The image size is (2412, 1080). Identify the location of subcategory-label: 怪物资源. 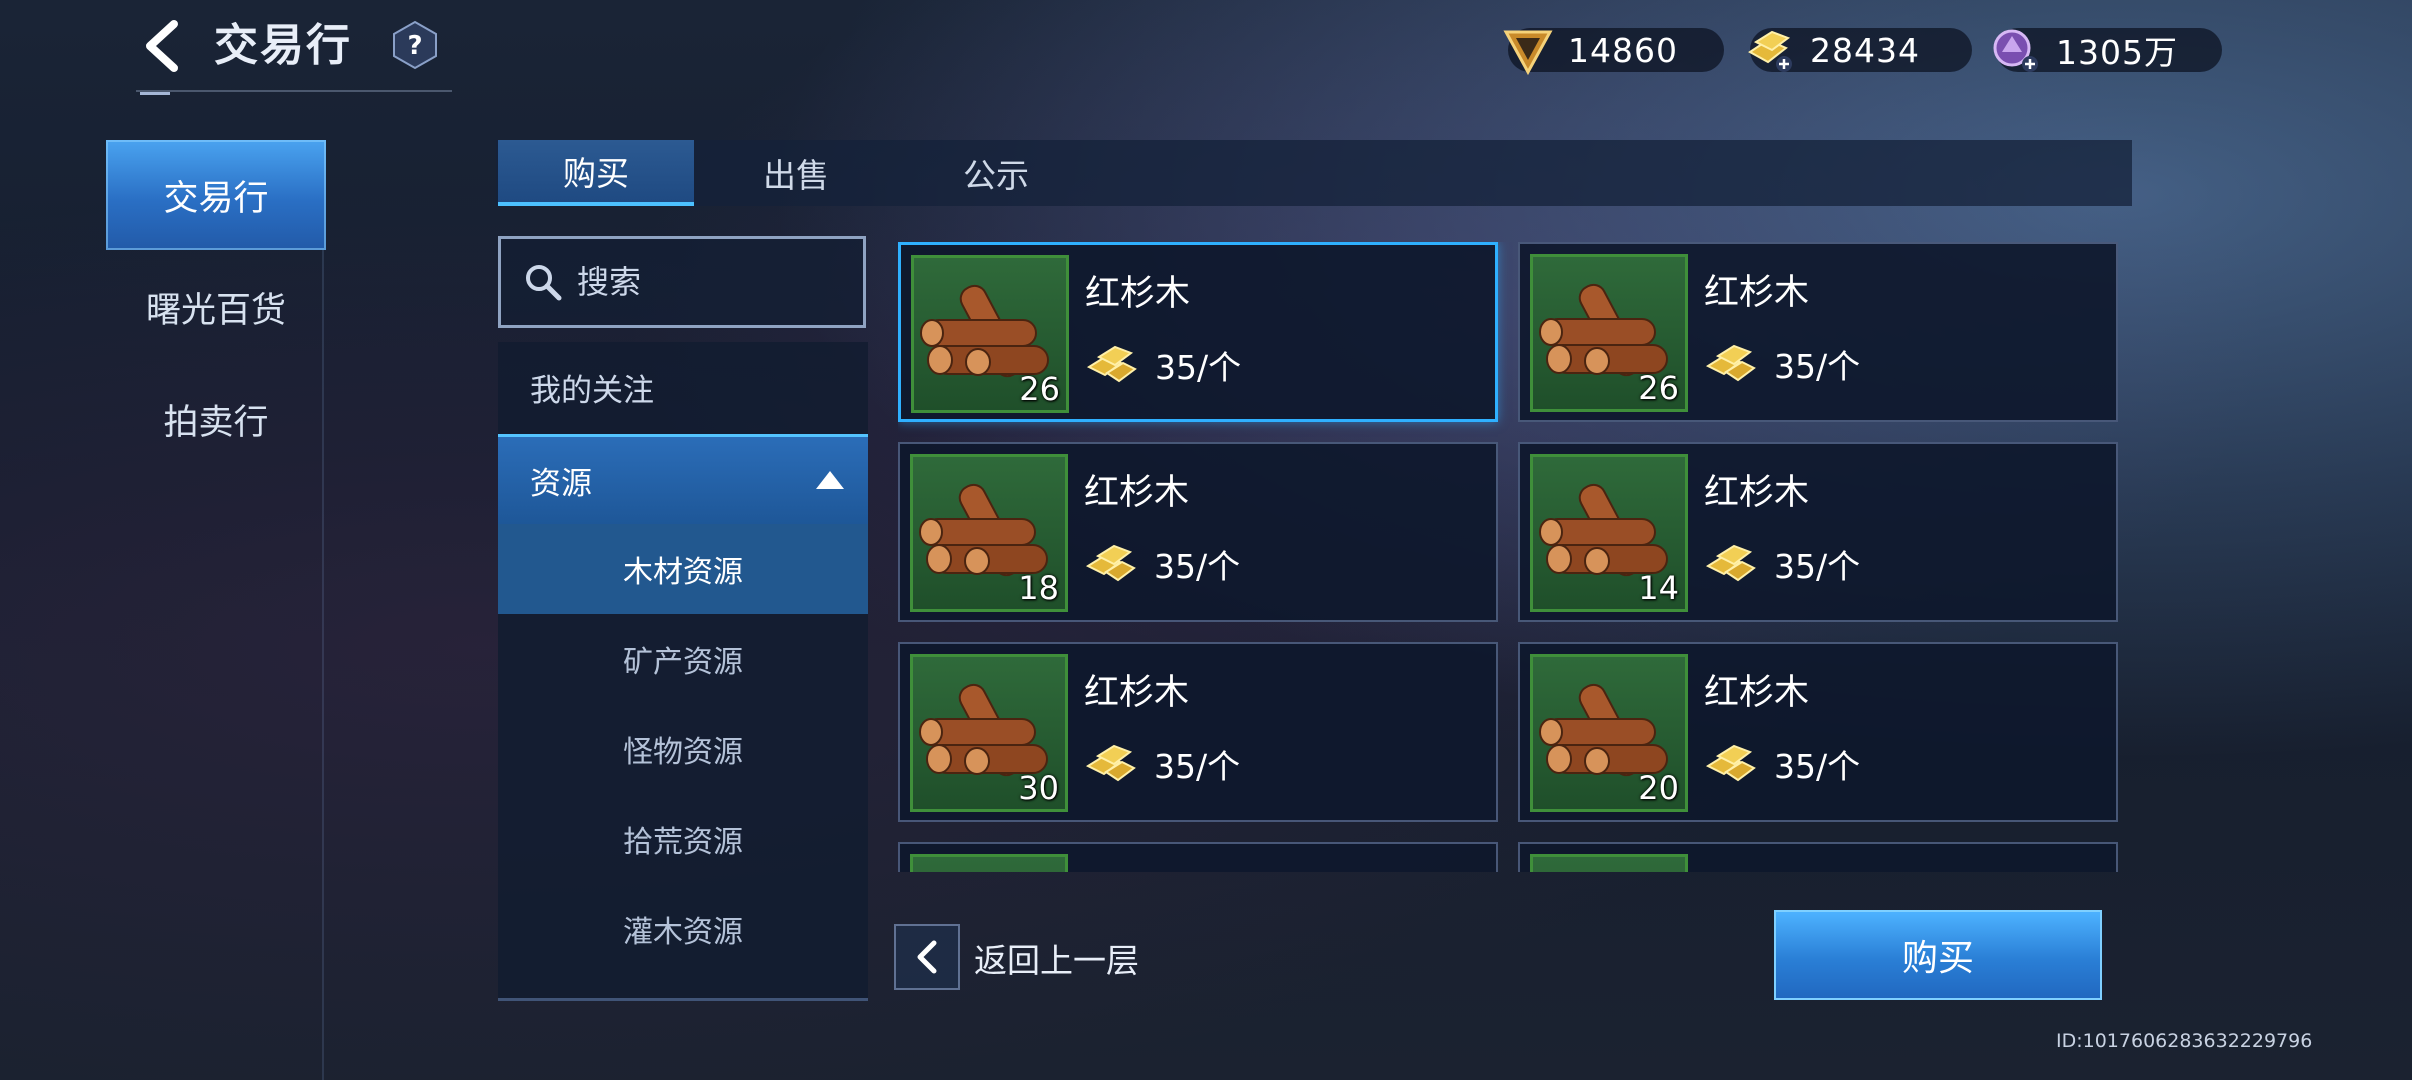
(683, 752).